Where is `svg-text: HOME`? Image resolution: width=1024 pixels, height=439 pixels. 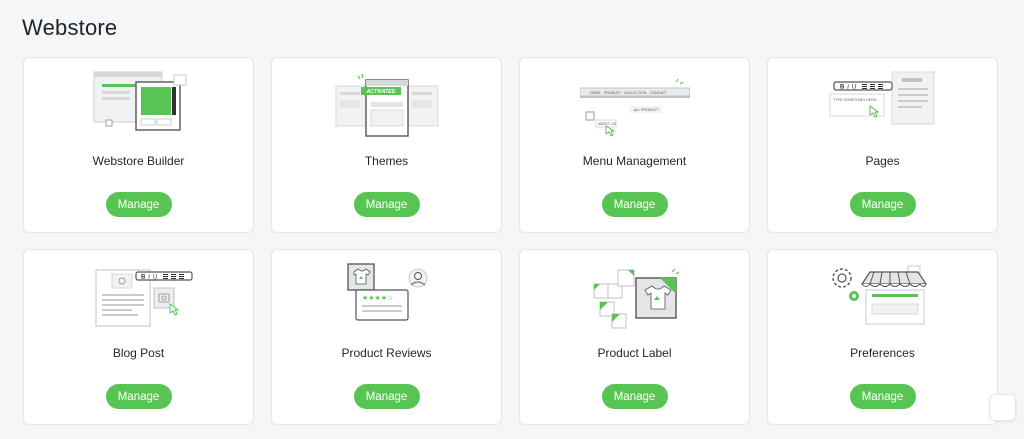
svg-text: HOME is located at coordinates (595, 93).